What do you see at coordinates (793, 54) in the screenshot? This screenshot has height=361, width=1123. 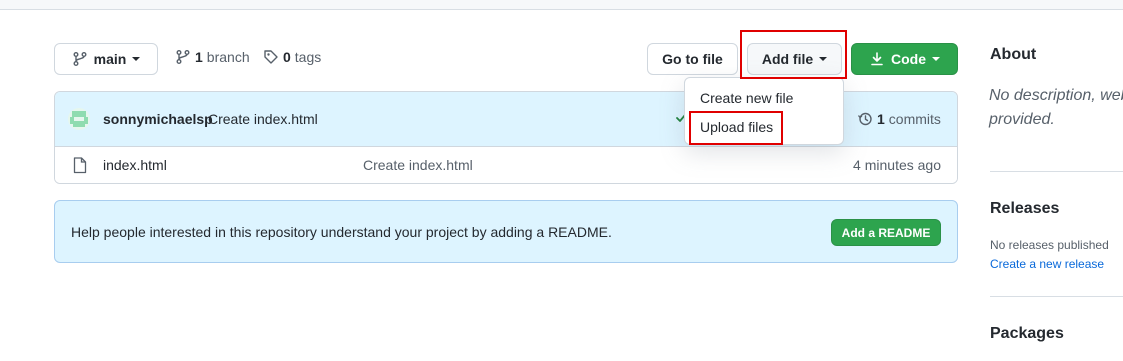 I see `add-file-highlight-box` at bounding box center [793, 54].